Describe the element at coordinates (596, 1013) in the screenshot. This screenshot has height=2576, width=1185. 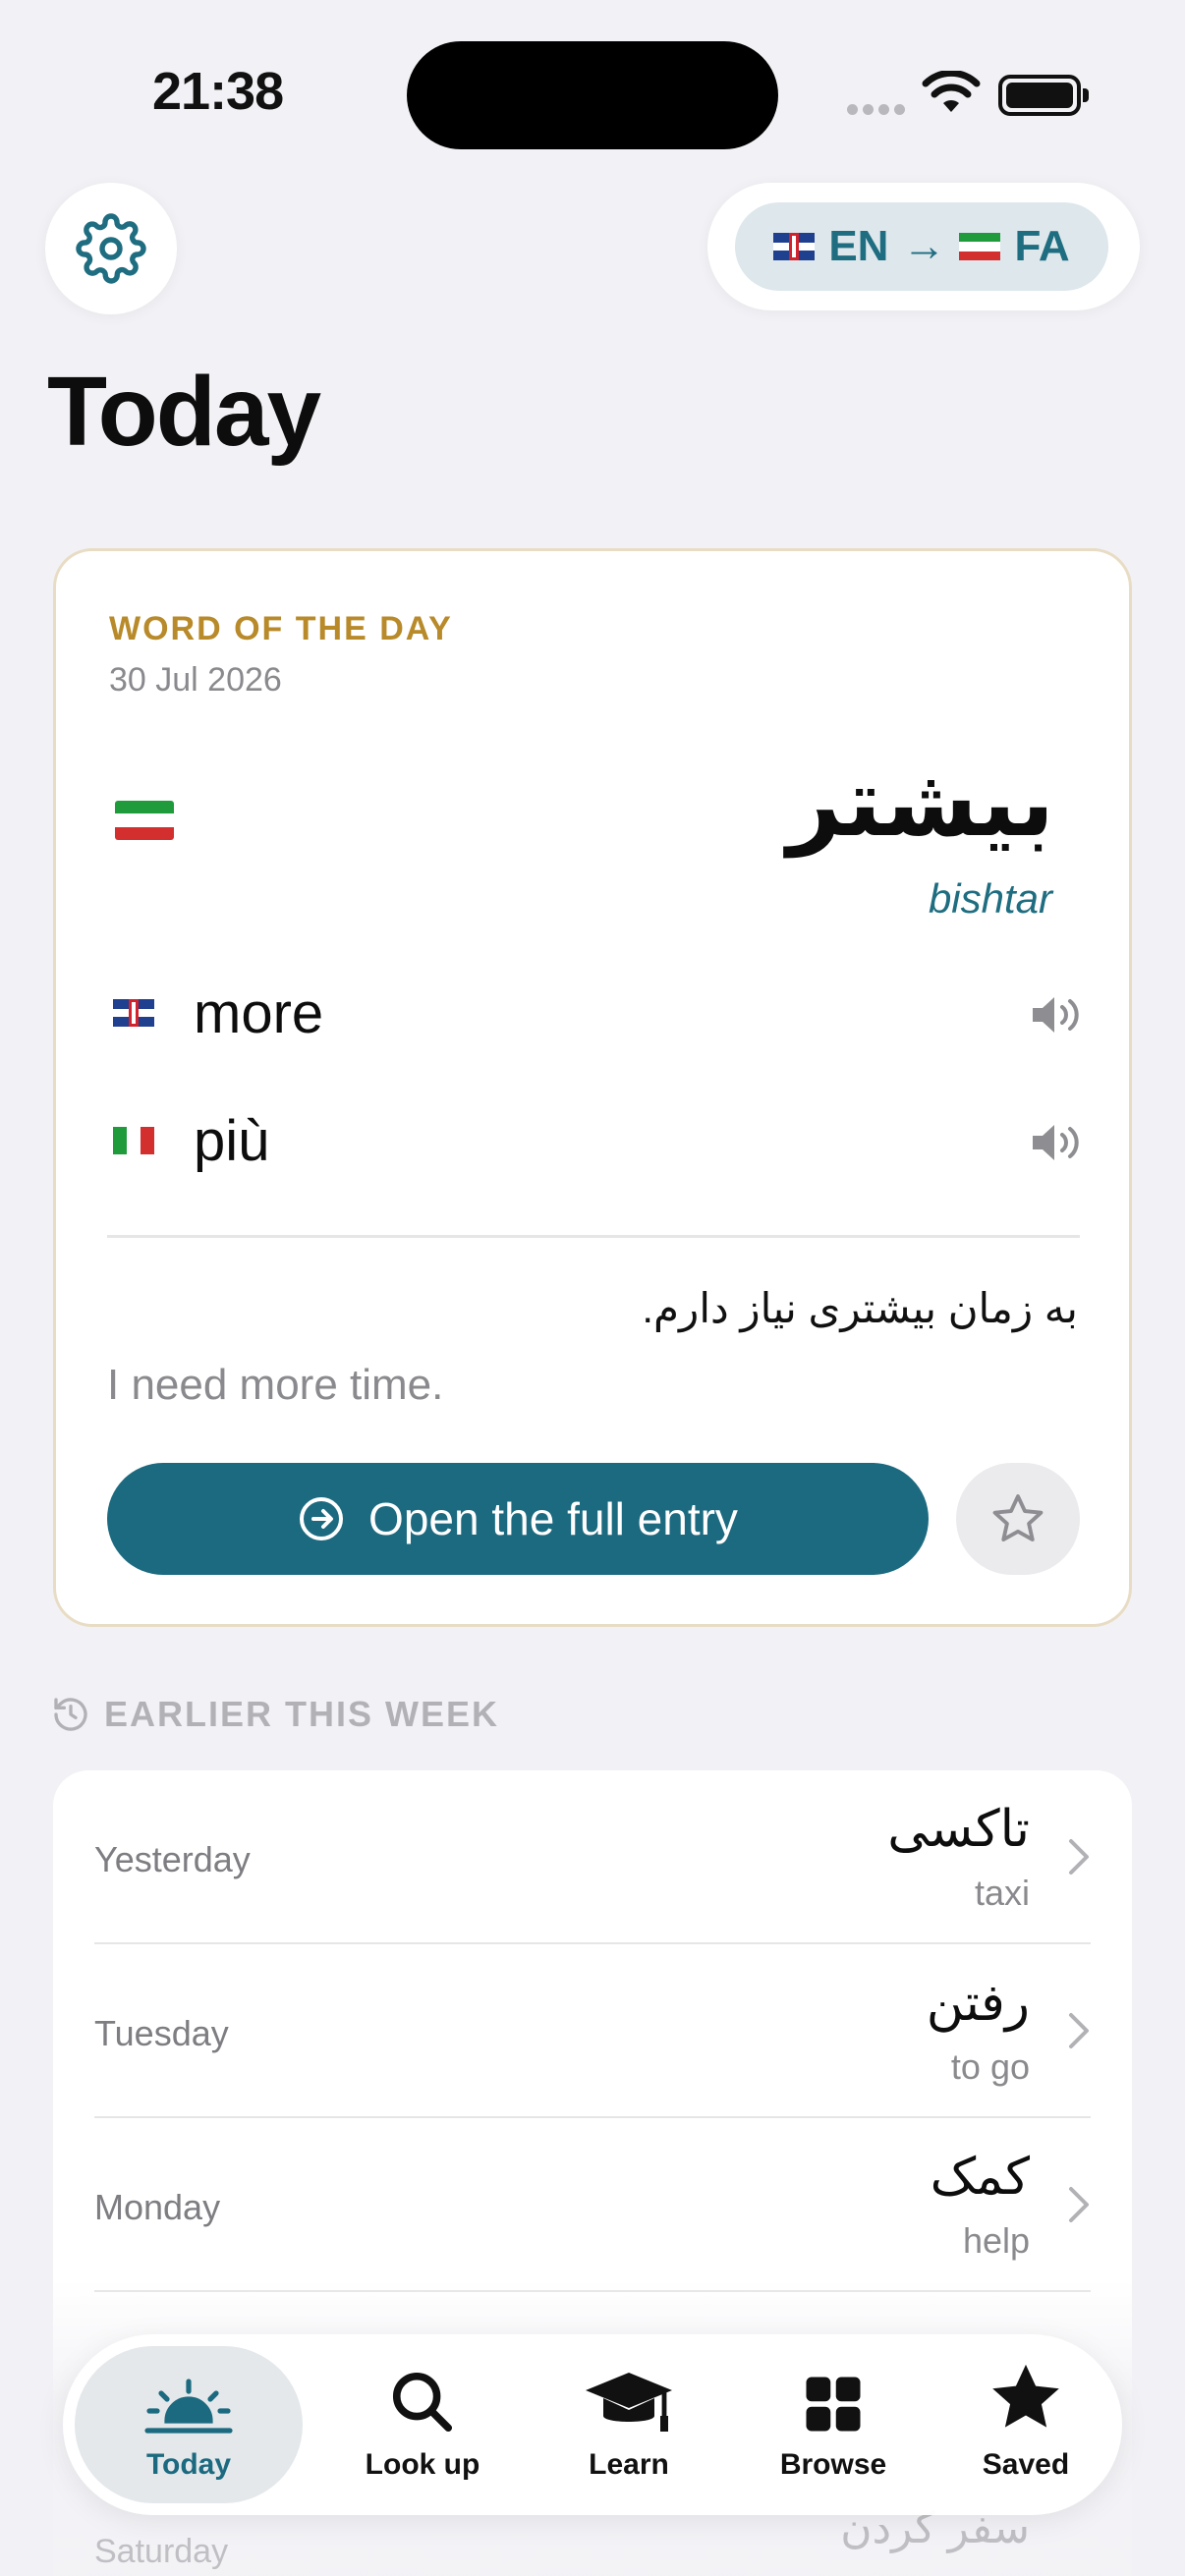
I see `translation-row-english: more` at that location.